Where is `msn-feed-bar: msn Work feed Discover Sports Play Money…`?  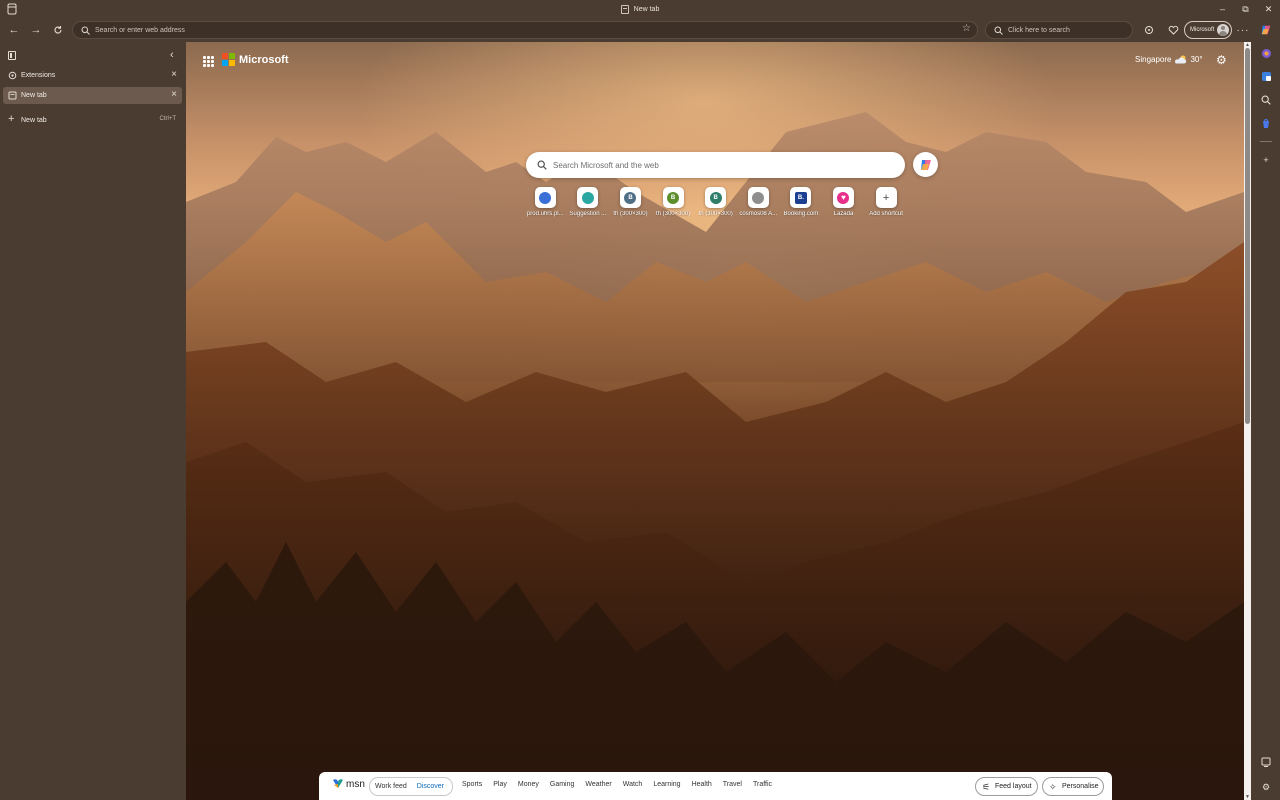
msn-feed-bar: msn Work feed Discover Sports Play Money… is located at coordinates (715, 786).